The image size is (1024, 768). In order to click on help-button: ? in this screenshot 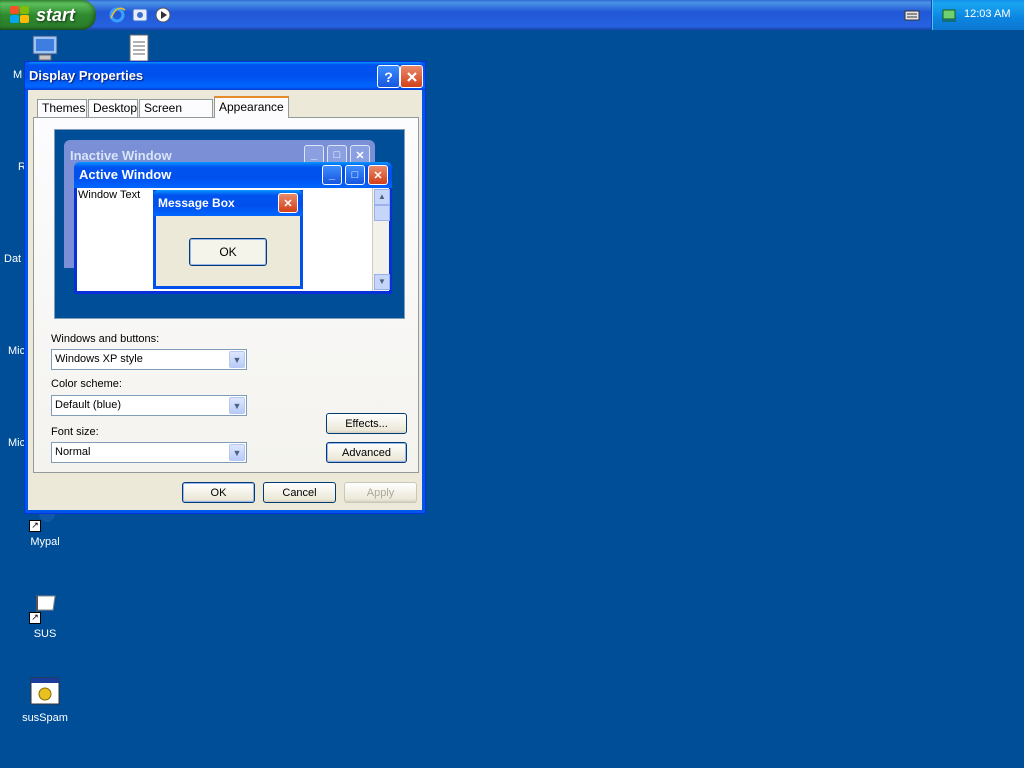, I will do `click(388, 76)`.